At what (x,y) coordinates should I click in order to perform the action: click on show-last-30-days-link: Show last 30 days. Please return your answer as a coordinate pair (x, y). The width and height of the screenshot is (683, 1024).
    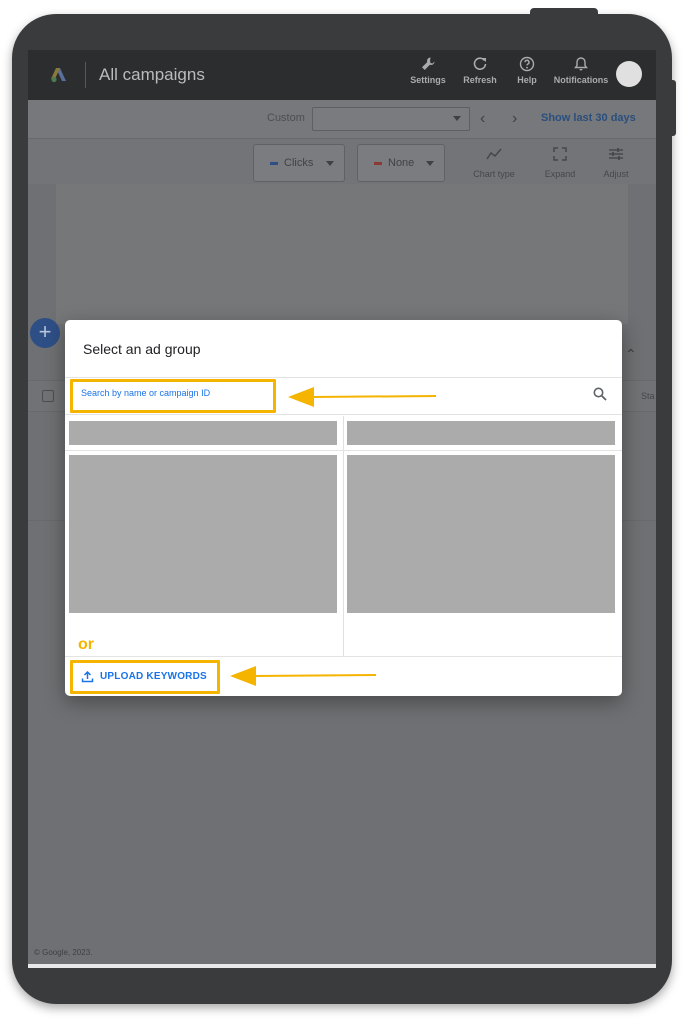
    Looking at the image, I should click on (588, 118).